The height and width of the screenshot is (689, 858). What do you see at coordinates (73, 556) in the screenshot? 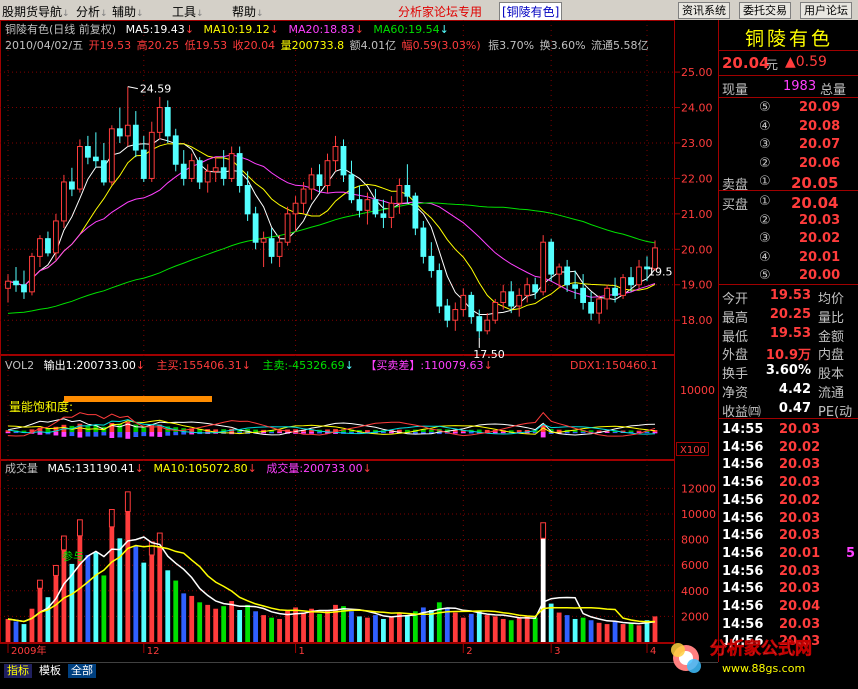
I see `participate-tag: 参与` at bounding box center [73, 556].